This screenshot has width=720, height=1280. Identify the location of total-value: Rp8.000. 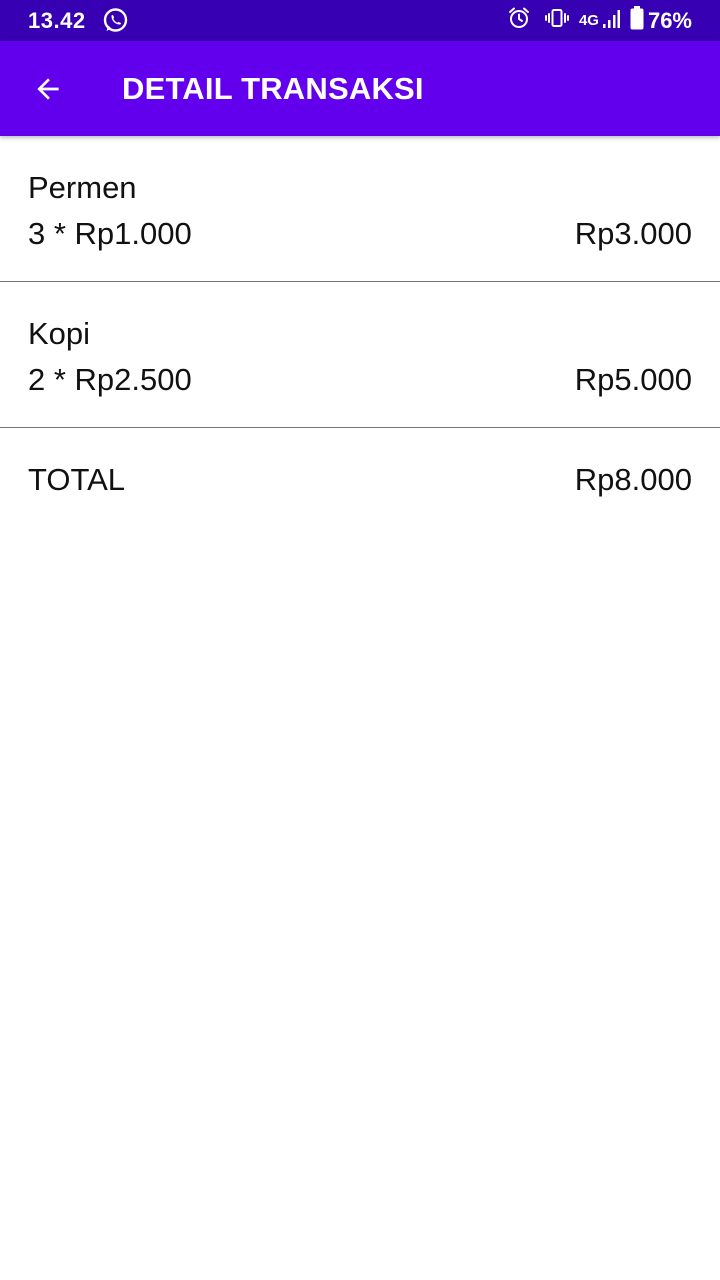
(633, 479).